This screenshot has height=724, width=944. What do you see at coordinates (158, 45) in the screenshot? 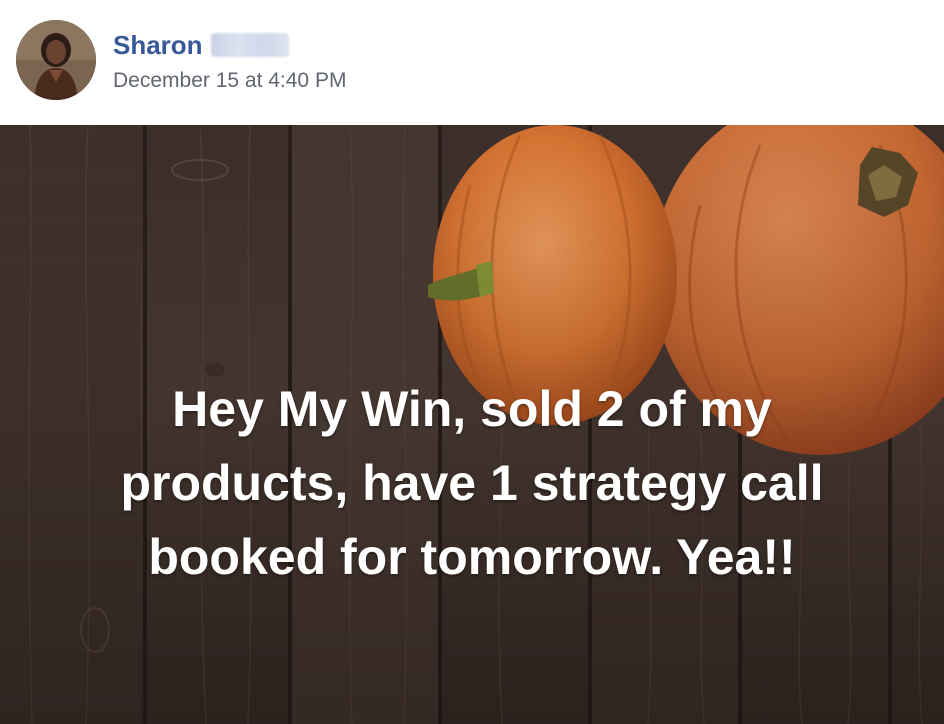
I see `author-name-link: Sharon` at bounding box center [158, 45].